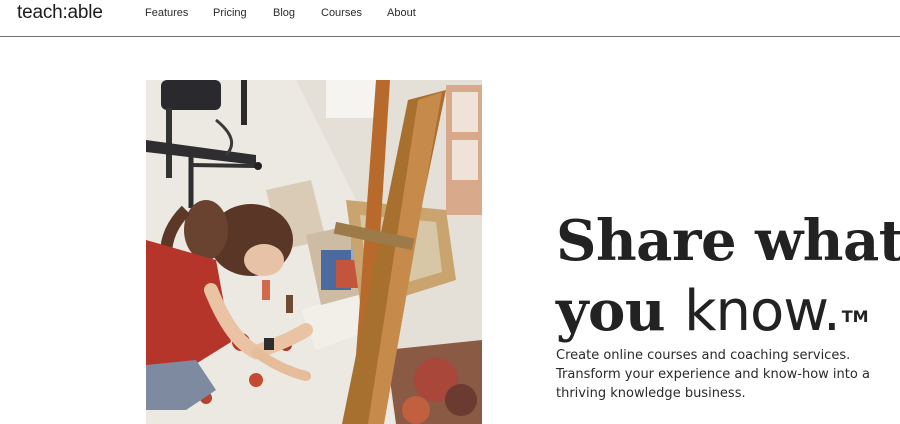 The height and width of the screenshot is (424, 900). Describe the element at coordinates (341, 13) in the screenshot. I see `nav-item-courses: Courses` at that location.